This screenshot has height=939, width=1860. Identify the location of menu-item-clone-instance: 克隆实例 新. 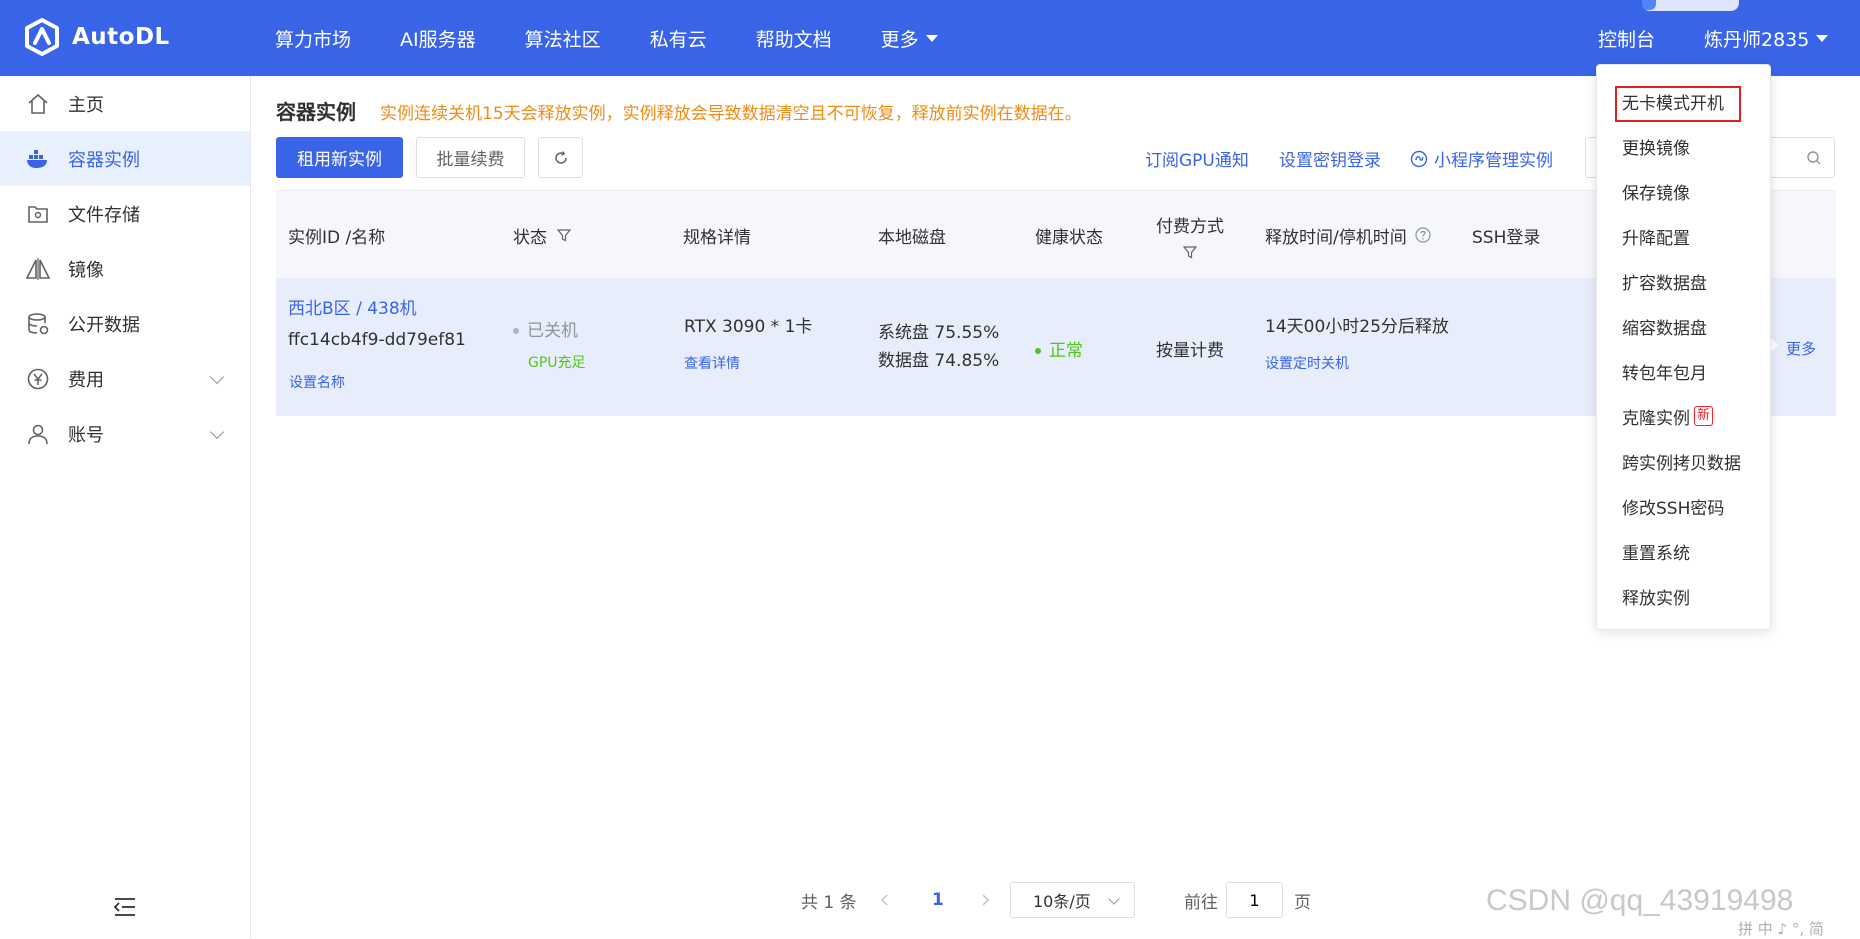
(1683, 416).